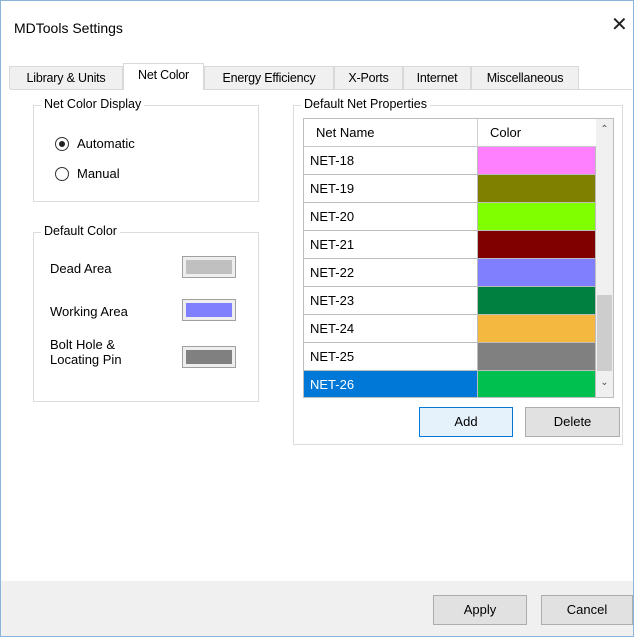 The width and height of the screenshot is (634, 637). What do you see at coordinates (365, 104) in the screenshot?
I see `default-net-properties-legend: Default Net Properties` at bounding box center [365, 104].